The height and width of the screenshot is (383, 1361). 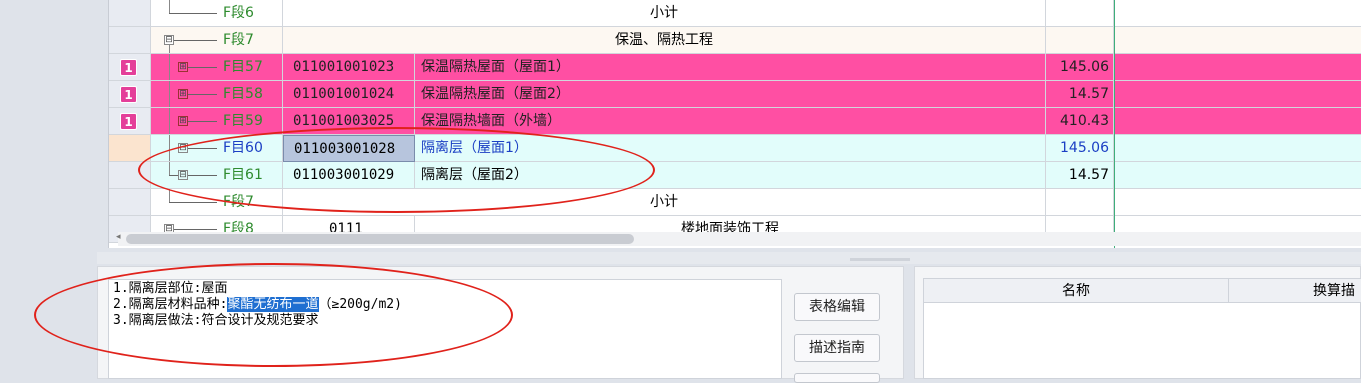 What do you see at coordinates (380, 239) in the screenshot?
I see `scrollbar-thumb` at bounding box center [380, 239].